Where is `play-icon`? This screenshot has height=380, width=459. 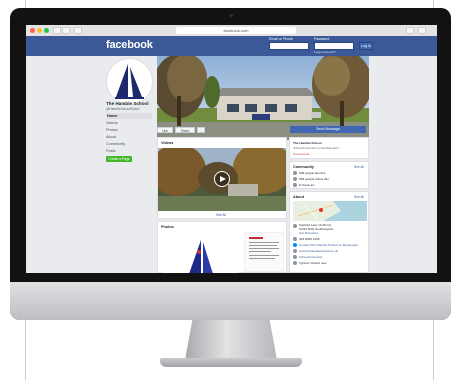 play-icon is located at coordinates (222, 179).